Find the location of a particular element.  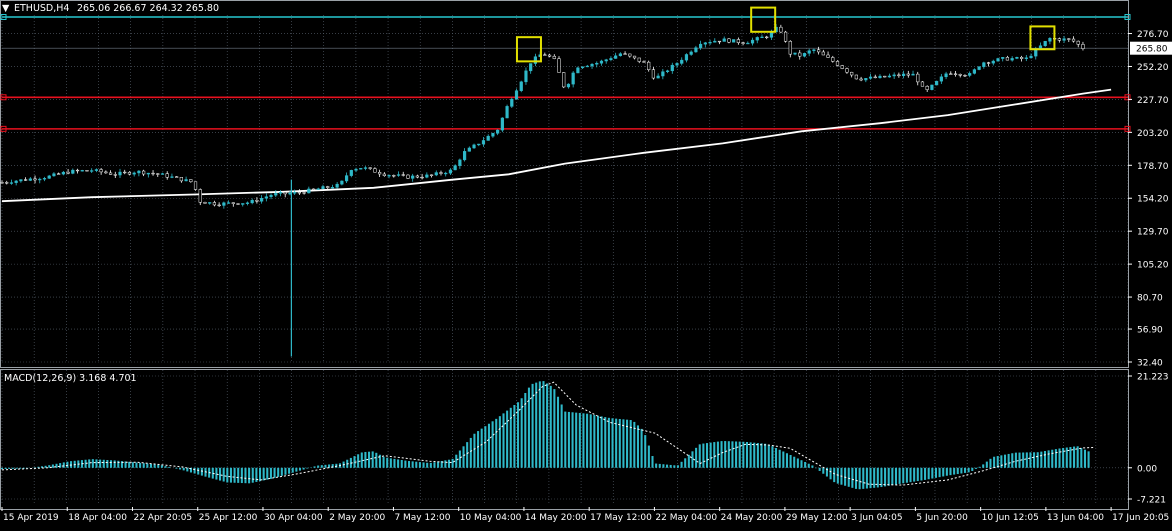

time-tick-label: 17 May 12:00 is located at coordinates (621, 518).